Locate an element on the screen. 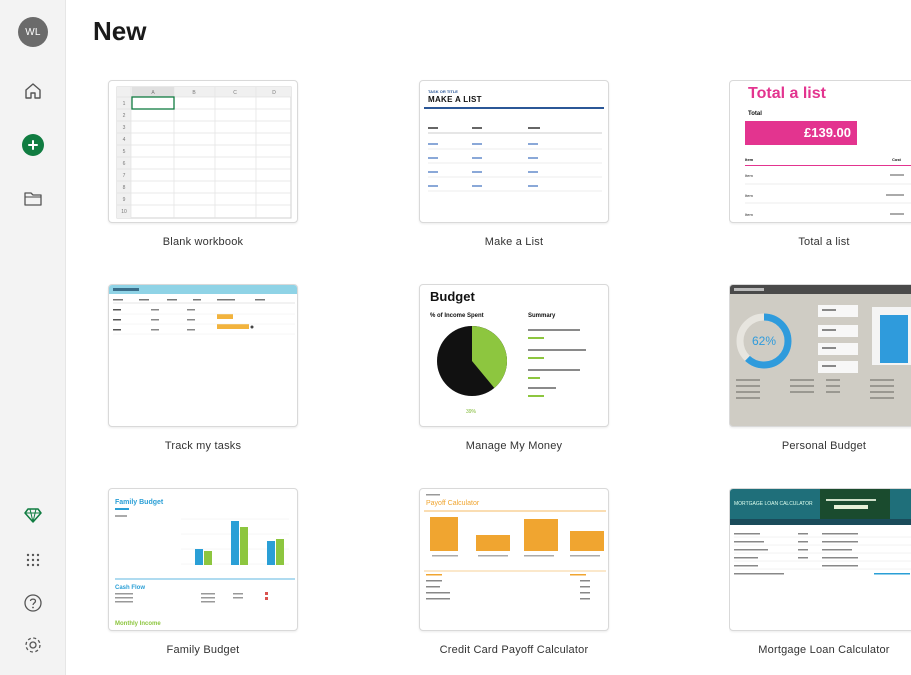 The image size is (911, 675). personal-budget-preview: 62% is located at coordinates (820, 342).